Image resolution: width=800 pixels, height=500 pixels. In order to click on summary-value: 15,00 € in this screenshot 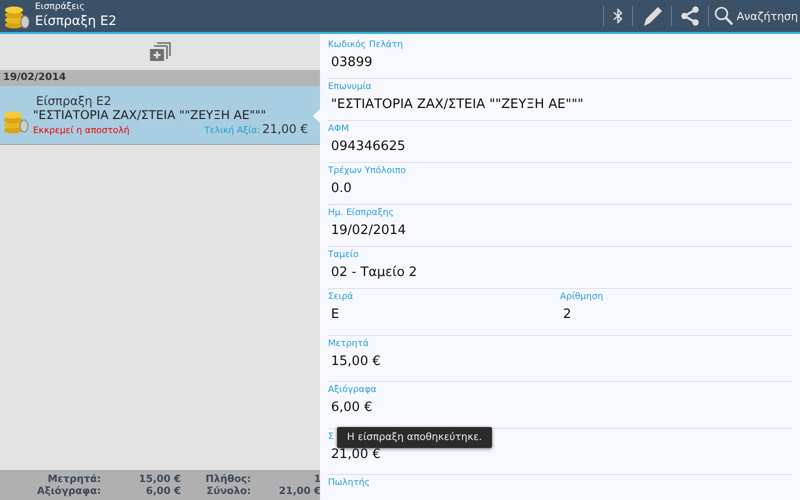, I will do `click(159, 479)`.